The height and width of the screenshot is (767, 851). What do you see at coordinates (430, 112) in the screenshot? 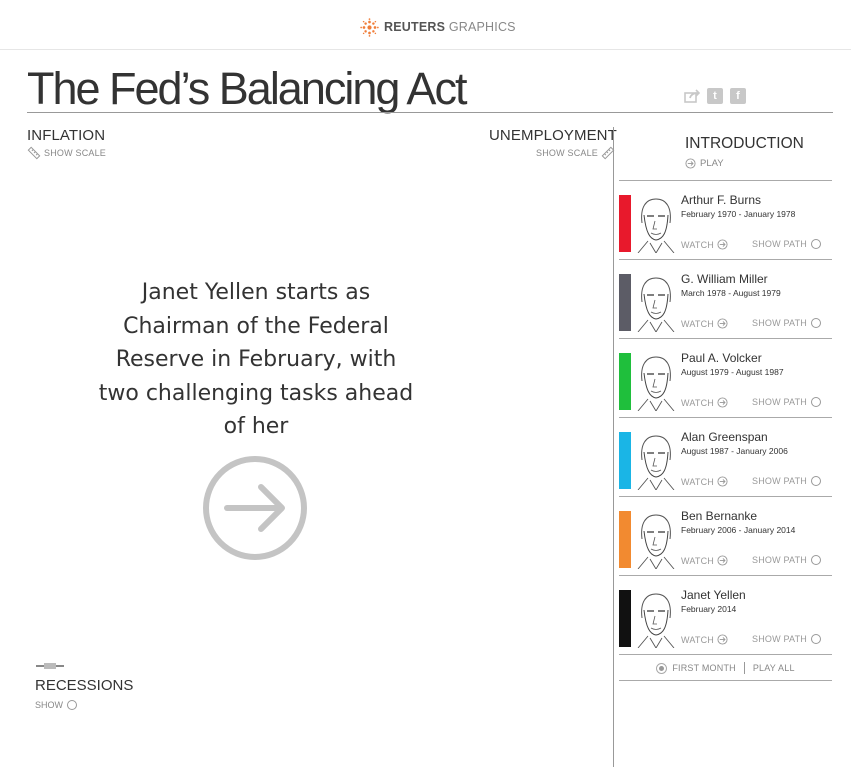
I see `title-divider` at bounding box center [430, 112].